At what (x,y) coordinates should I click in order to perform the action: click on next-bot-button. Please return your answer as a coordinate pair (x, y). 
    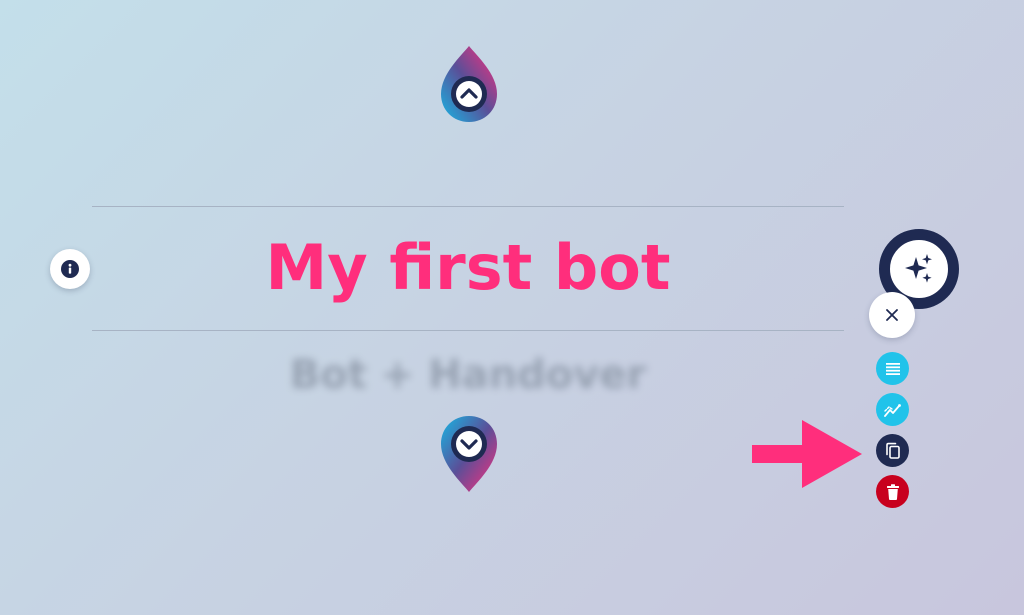
    Looking at the image, I should click on (469, 454).